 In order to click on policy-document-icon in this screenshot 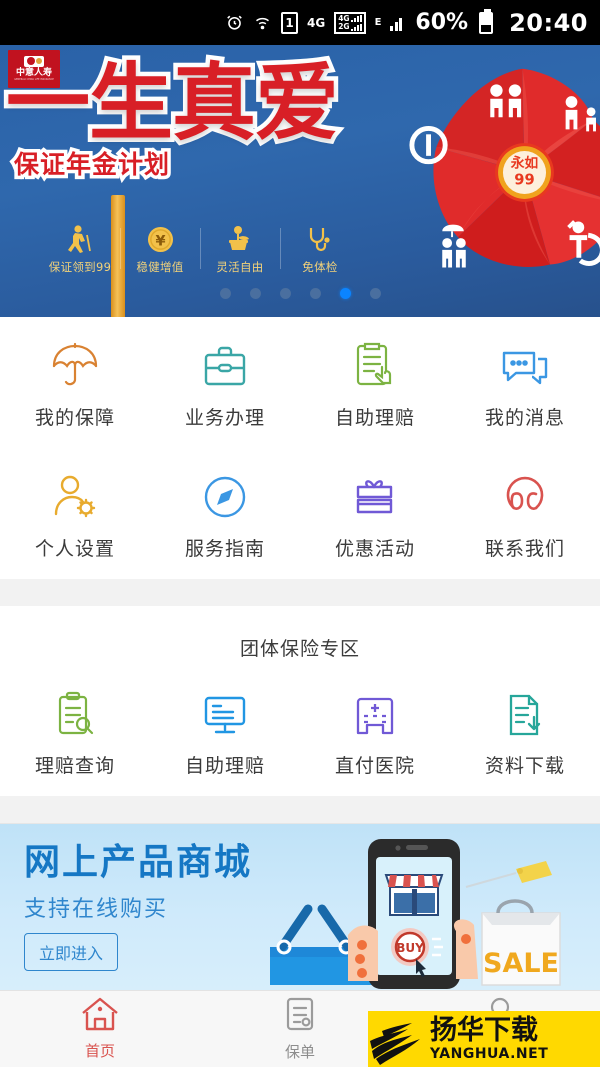, I will do `click(300, 1016)`.